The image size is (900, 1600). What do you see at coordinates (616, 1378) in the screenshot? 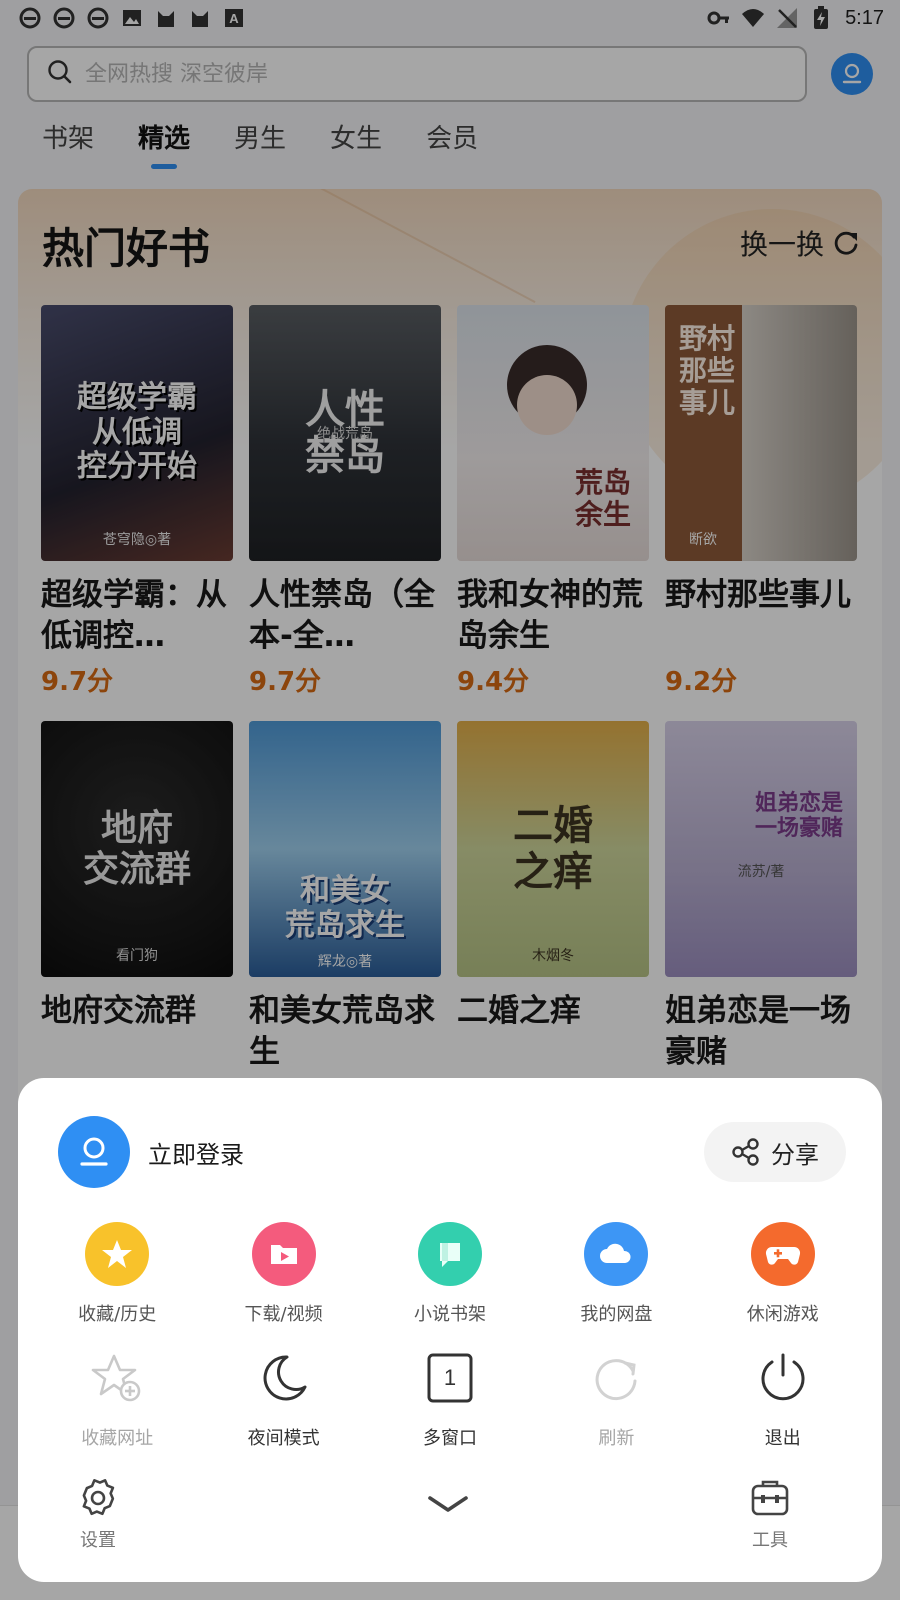
I see `refresh-icon` at bounding box center [616, 1378].